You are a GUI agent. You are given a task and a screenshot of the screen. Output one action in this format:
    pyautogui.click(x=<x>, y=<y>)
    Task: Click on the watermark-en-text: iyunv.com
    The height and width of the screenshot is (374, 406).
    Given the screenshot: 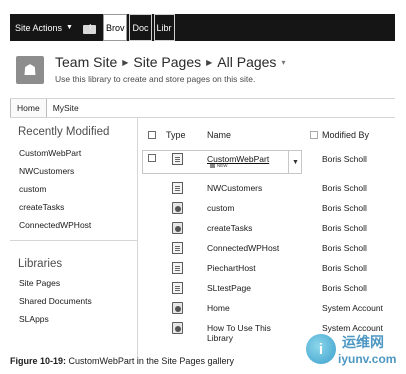 What is the action you would take?
    pyautogui.click(x=367, y=359)
    